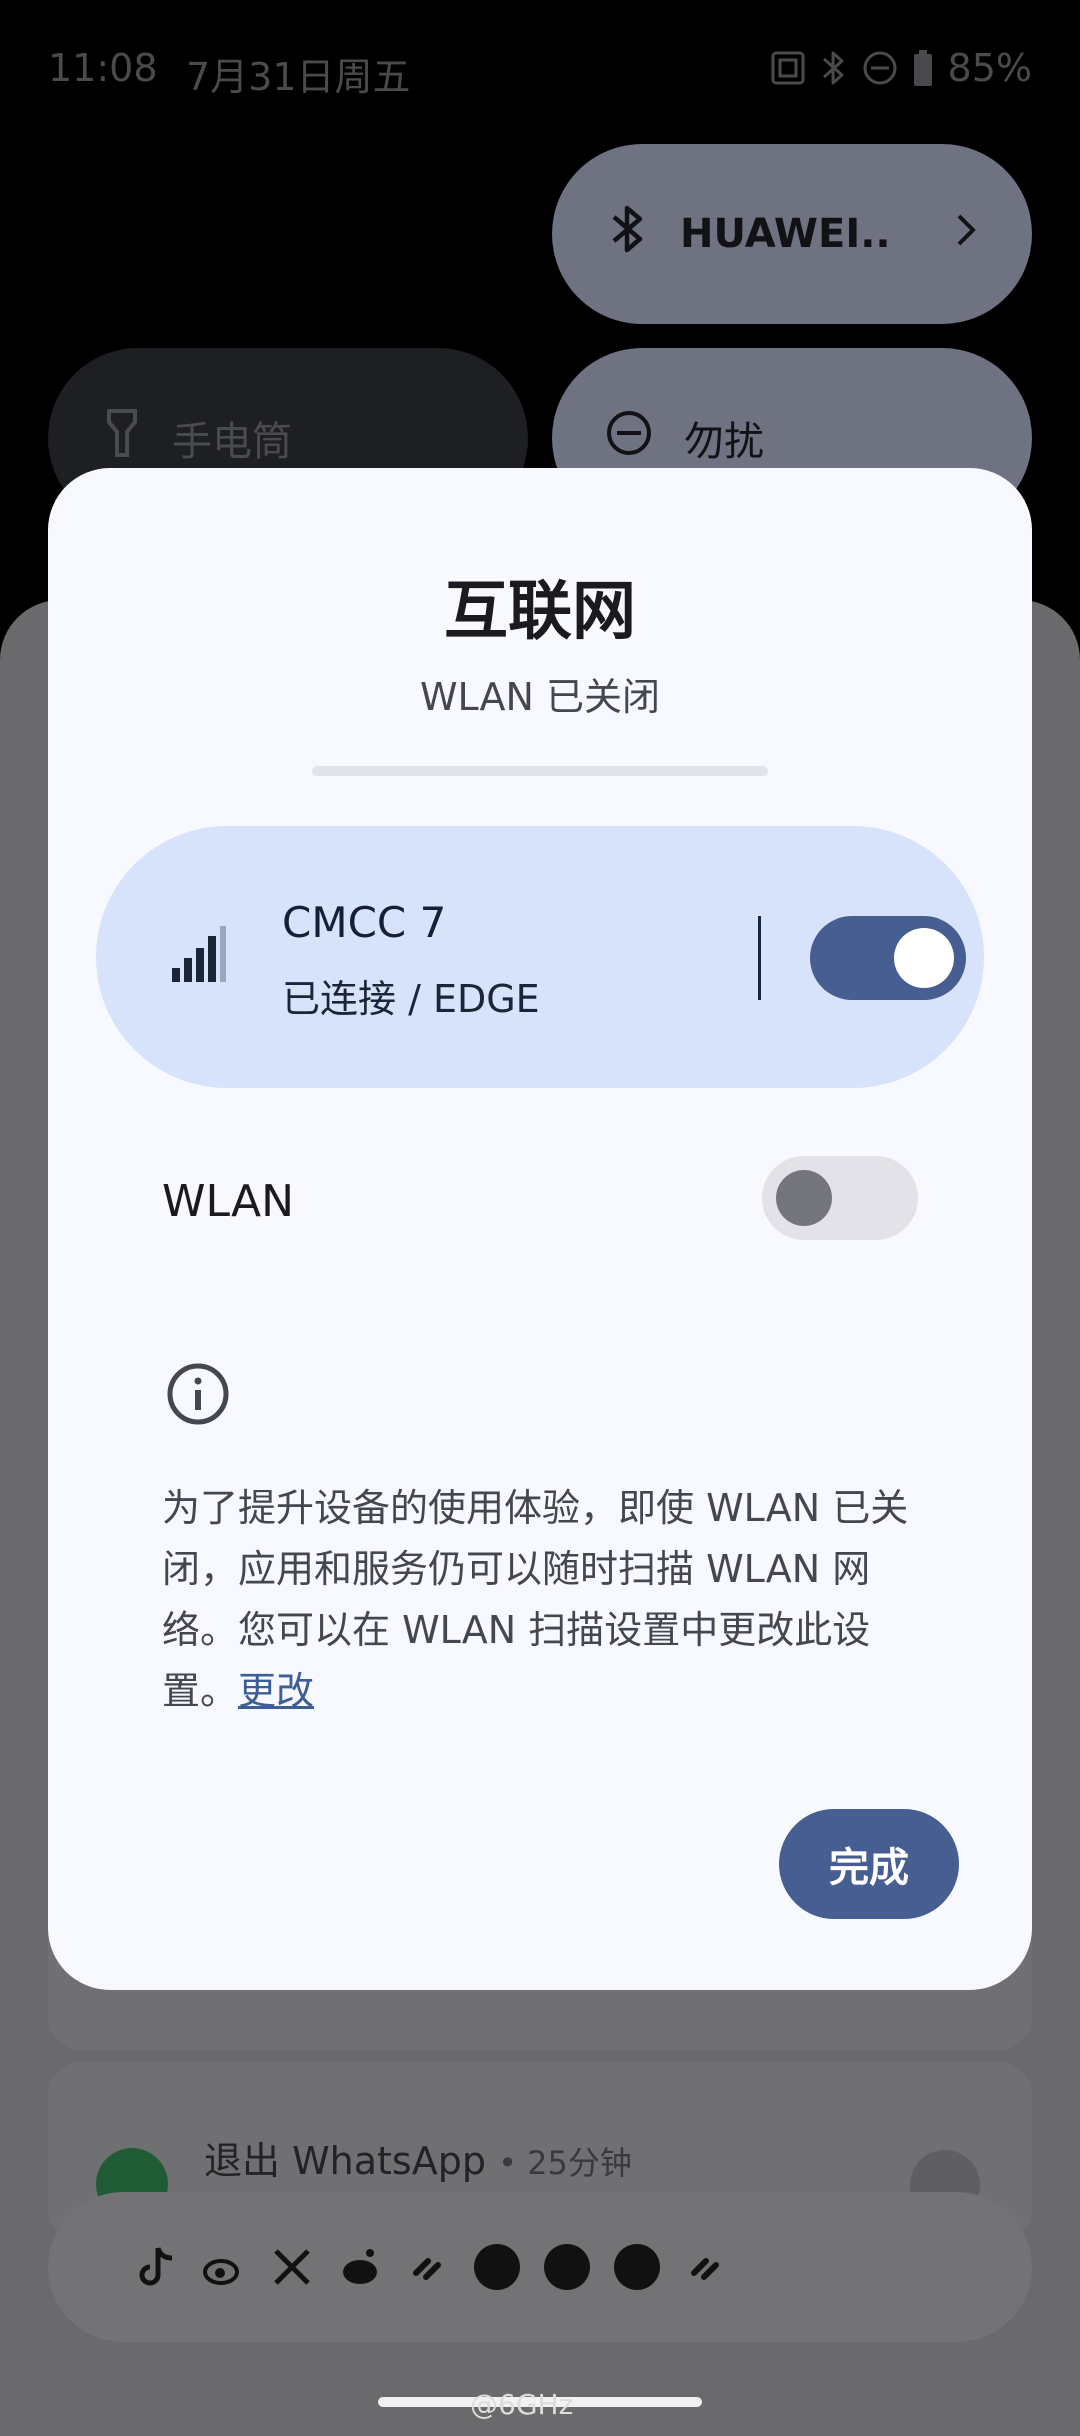 The image size is (1080, 2436). Describe the element at coordinates (540, 70) in the screenshot. I see `status-bar: 11:08 7月31日周五 85%` at that location.